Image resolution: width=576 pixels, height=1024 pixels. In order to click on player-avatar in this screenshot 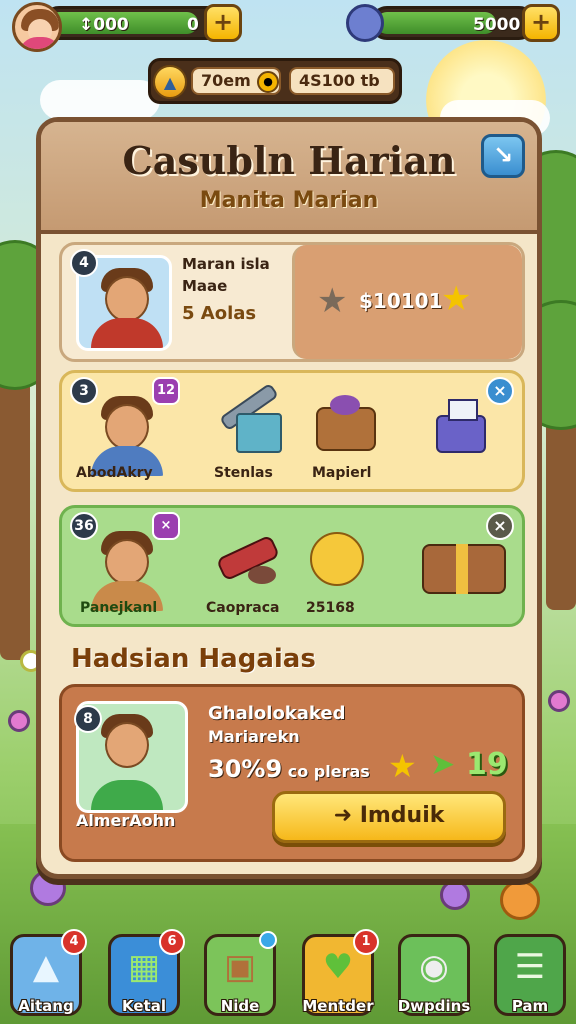, I will do `click(37, 27)`.